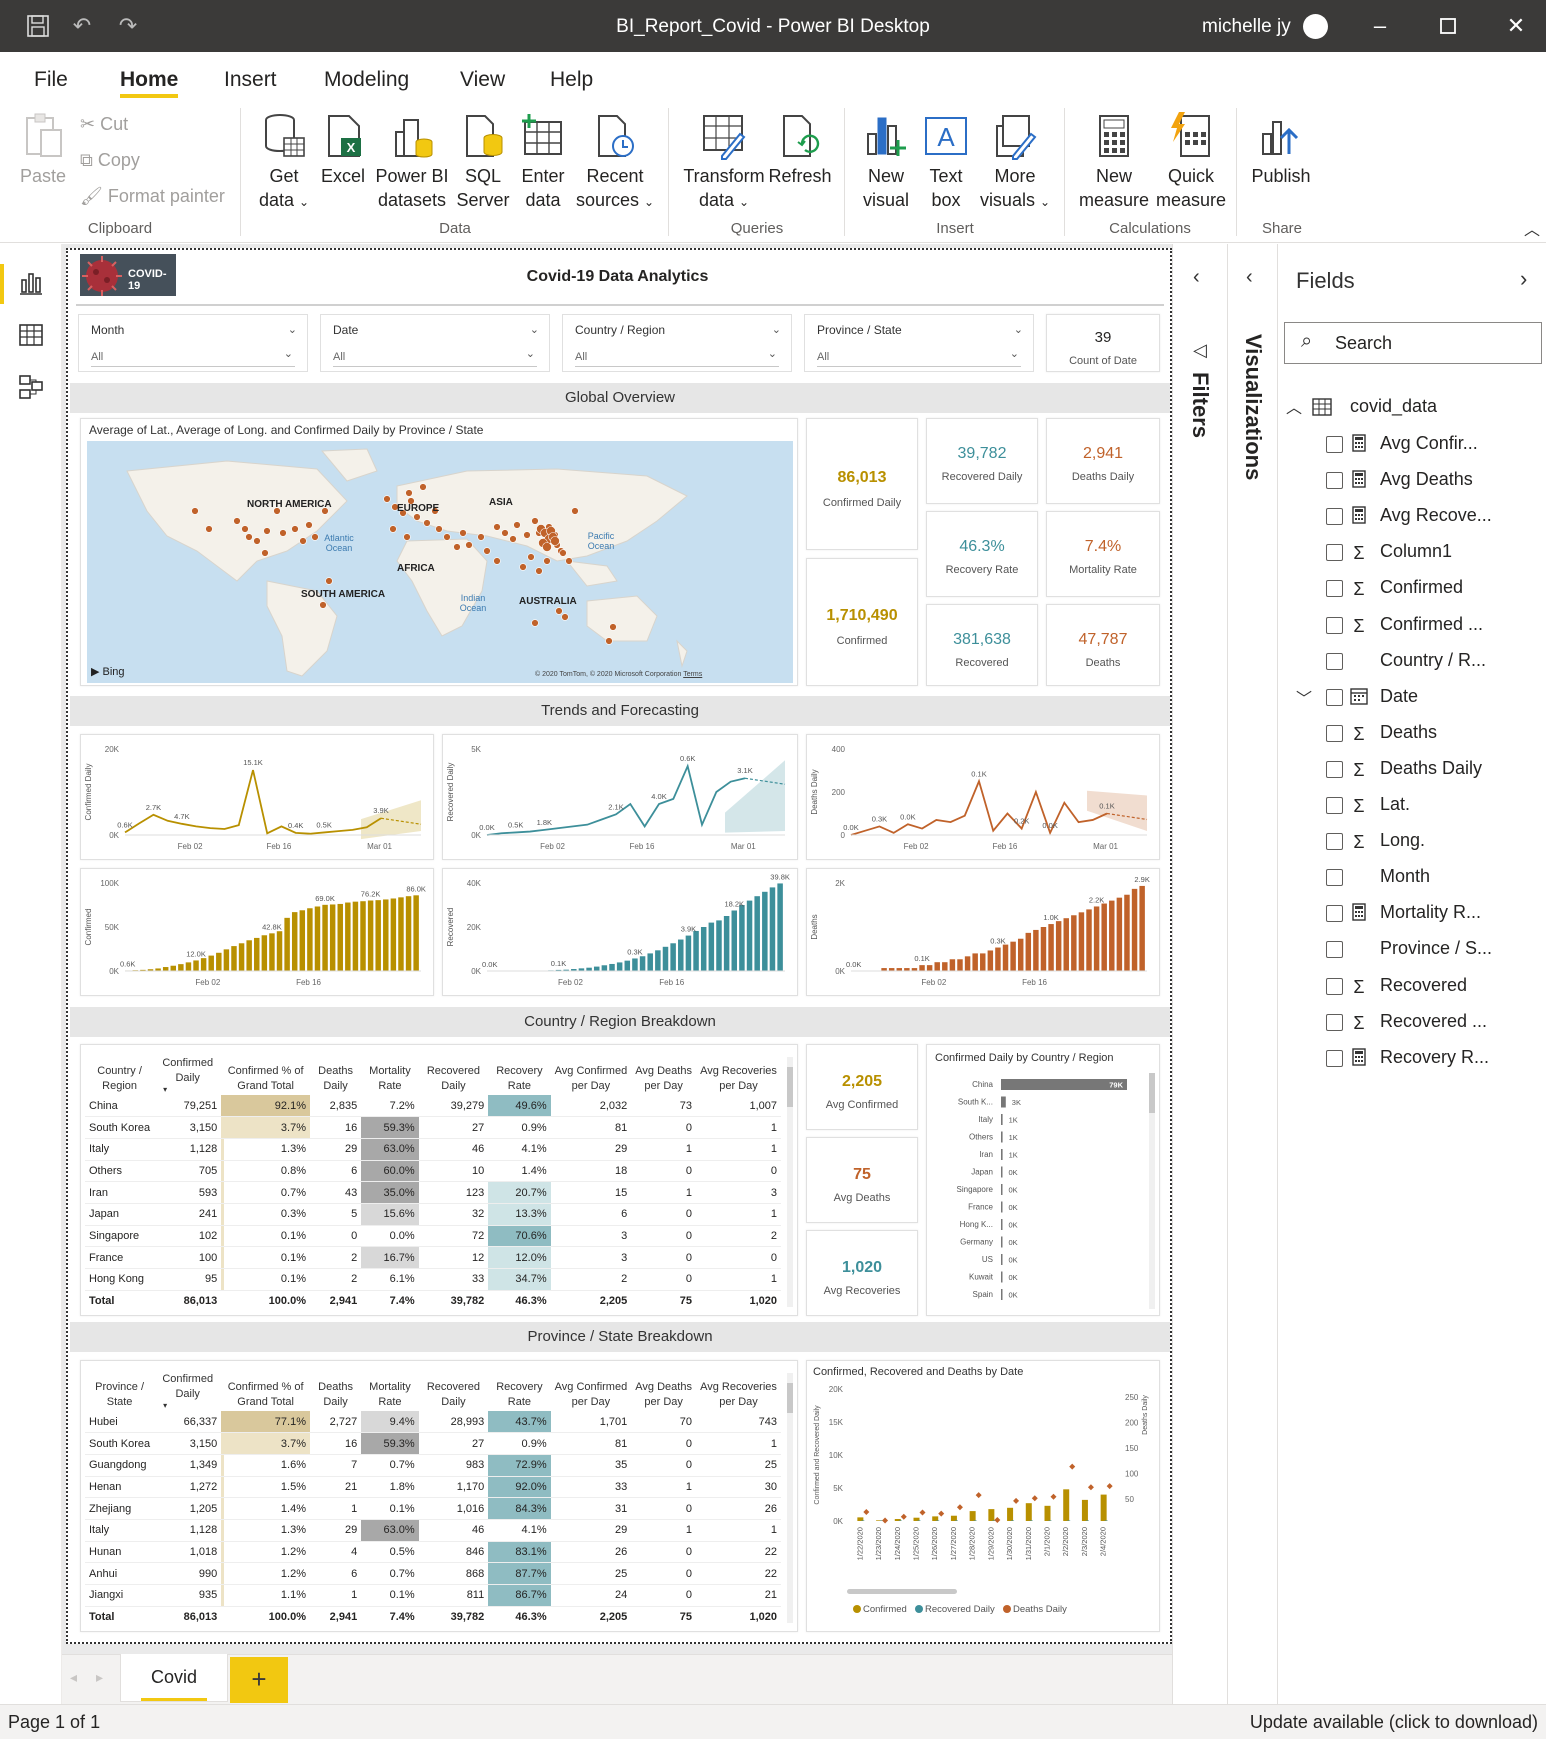 This screenshot has height=1739, width=1546. Describe the element at coordinates (433, 1279) in the screenshot. I see `table-row: Hong Kong 95 0.1% 2 6.1% 33 34.7% 2 0 1` at that location.